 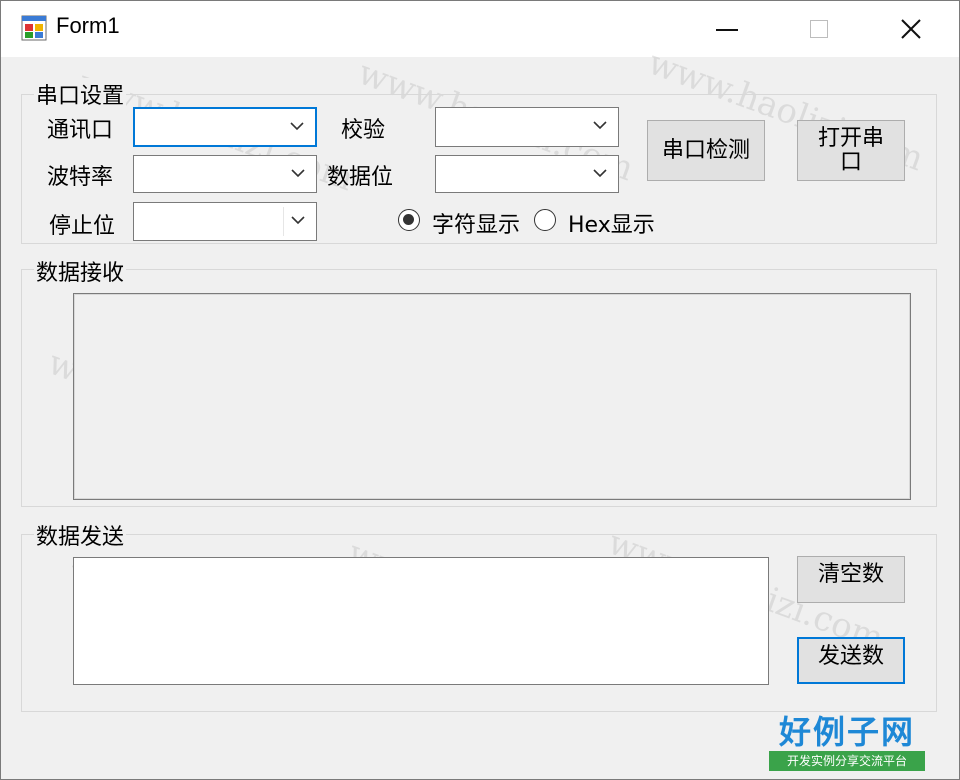 I want to click on maximize-button, so click(x=819, y=29).